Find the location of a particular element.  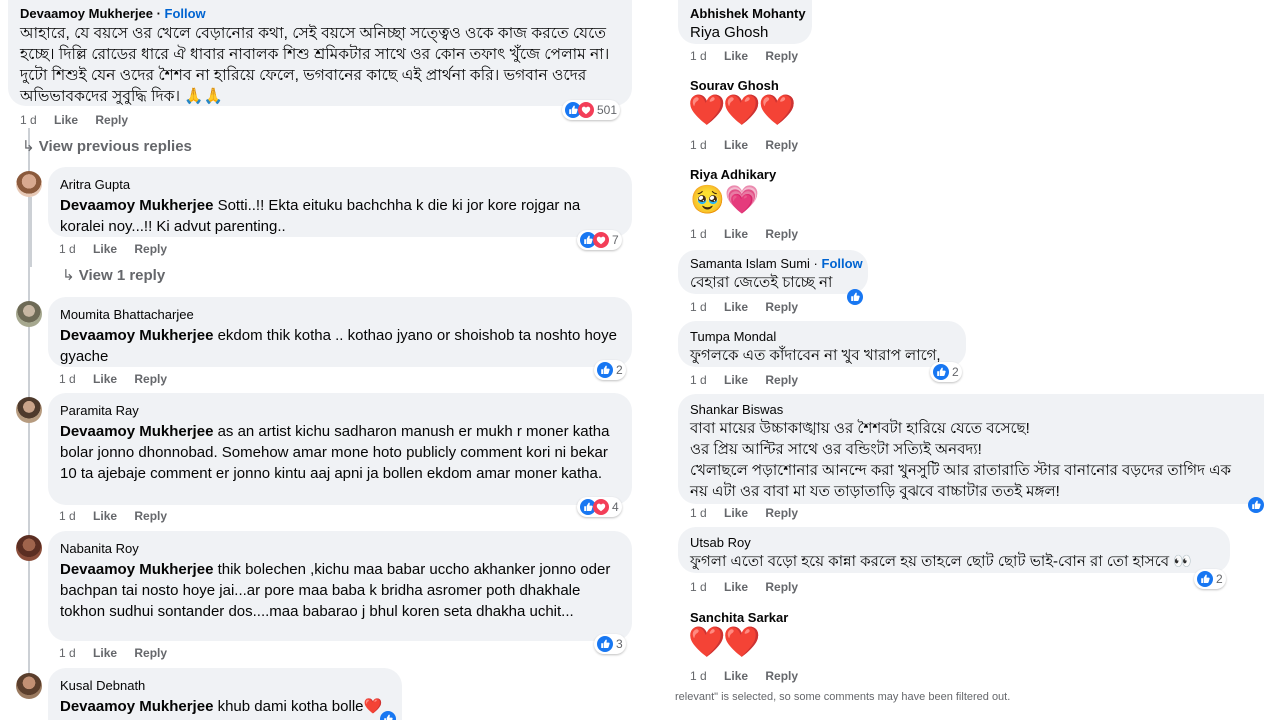

comment-author: Abhishek Mohanty is located at coordinates (748, 13).